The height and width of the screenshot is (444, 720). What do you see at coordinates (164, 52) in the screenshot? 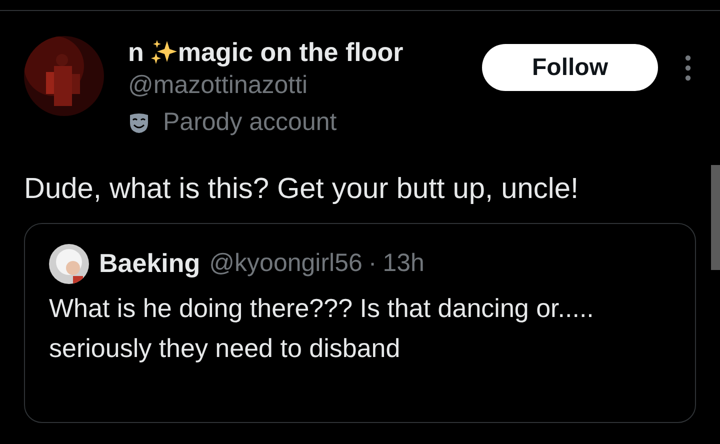
I see `sparkles-icon` at bounding box center [164, 52].